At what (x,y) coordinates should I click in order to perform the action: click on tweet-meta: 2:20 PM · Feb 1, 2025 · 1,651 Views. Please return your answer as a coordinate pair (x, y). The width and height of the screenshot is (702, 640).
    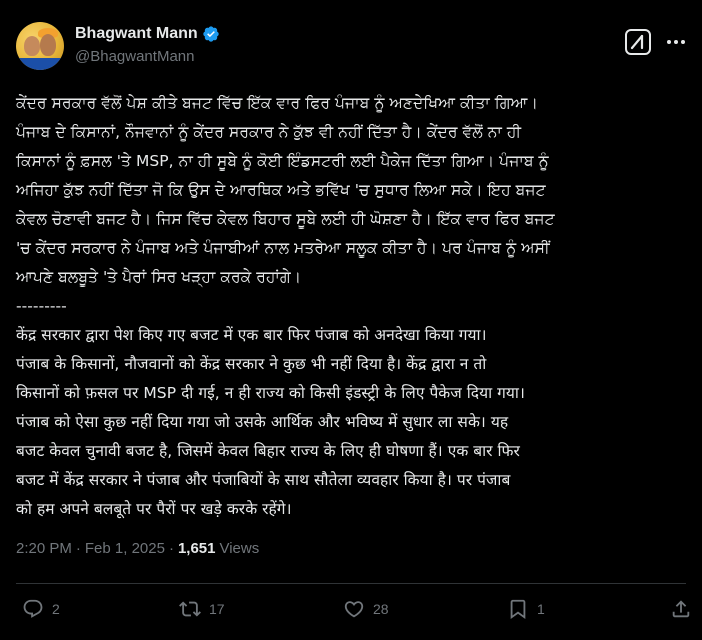
    Looking at the image, I should click on (137, 548).